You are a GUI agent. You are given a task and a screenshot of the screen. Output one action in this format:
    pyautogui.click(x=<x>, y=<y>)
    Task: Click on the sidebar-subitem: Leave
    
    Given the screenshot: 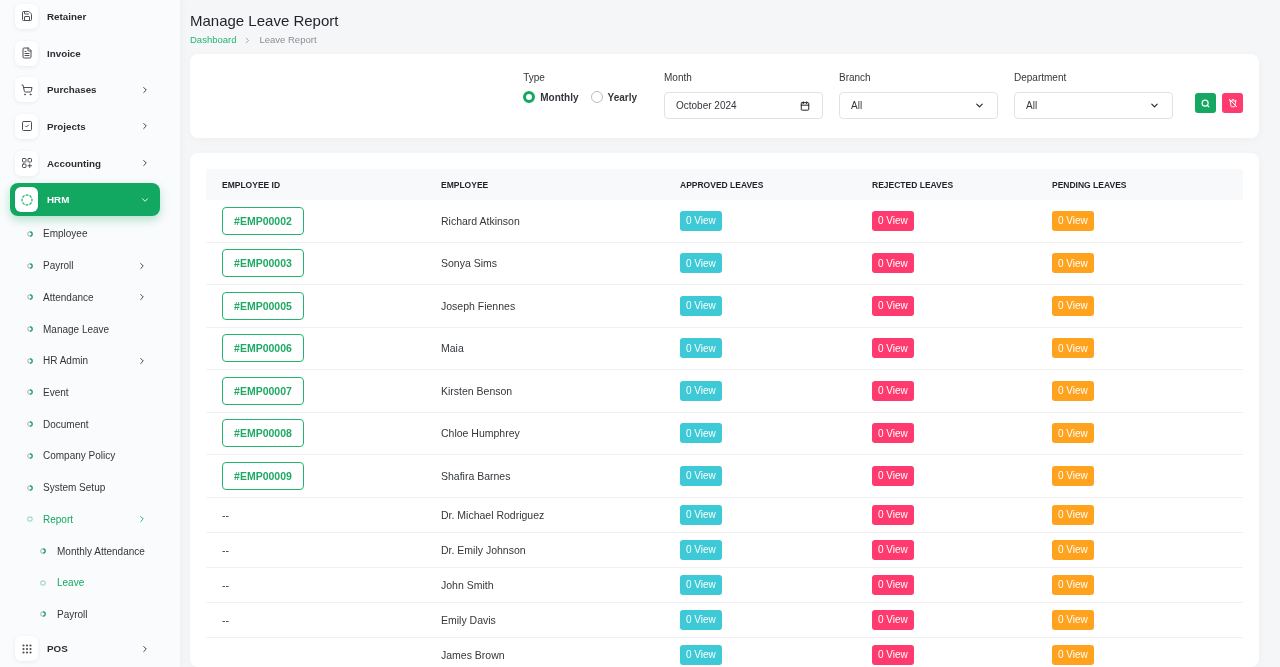 What is the action you would take?
    pyautogui.click(x=93, y=582)
    